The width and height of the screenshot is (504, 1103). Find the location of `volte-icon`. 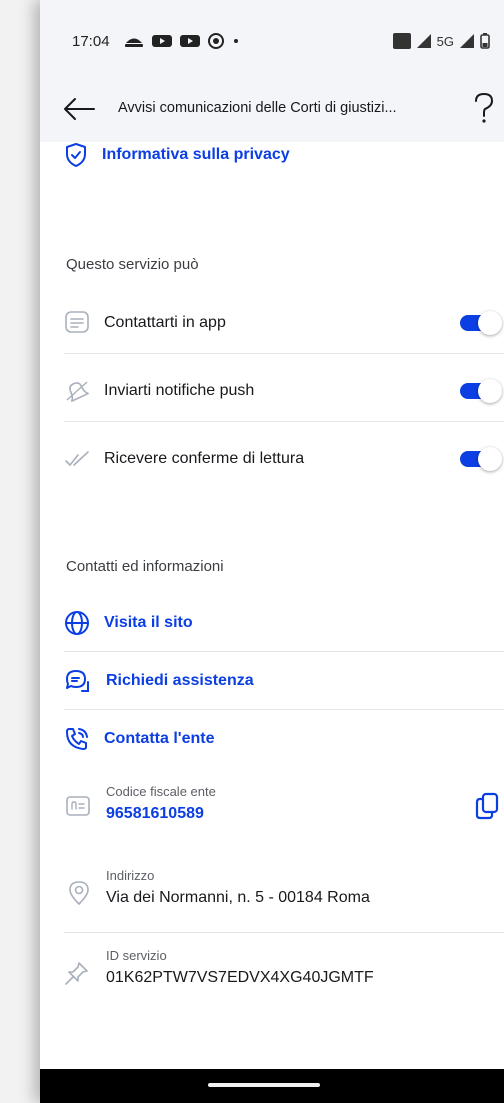

volte-icon is located at coordinates (401, 41).